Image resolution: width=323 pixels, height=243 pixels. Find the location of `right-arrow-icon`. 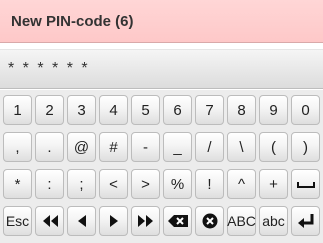

right-arrow-icon is located at coordinates (114, 221).